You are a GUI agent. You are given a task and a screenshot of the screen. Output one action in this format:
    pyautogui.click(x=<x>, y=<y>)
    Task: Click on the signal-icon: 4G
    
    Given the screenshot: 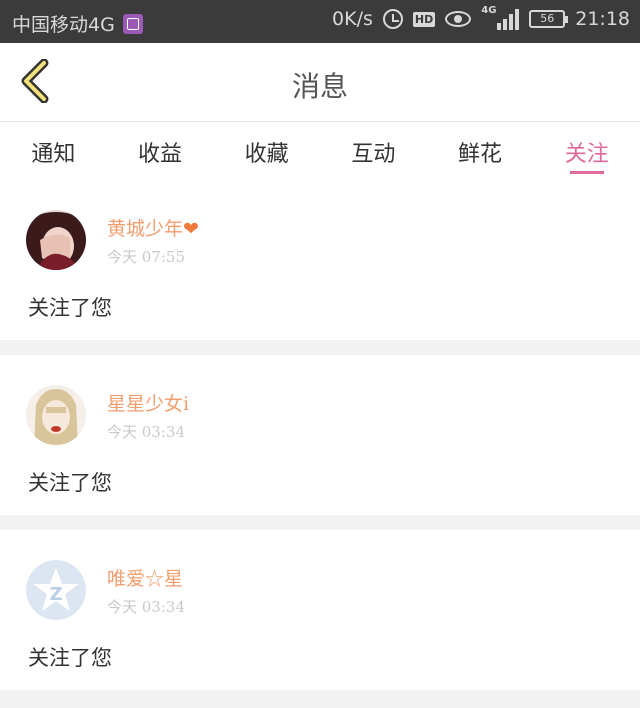 What is the action you would take?
    pyautogui.click(x=500, y=17)
    